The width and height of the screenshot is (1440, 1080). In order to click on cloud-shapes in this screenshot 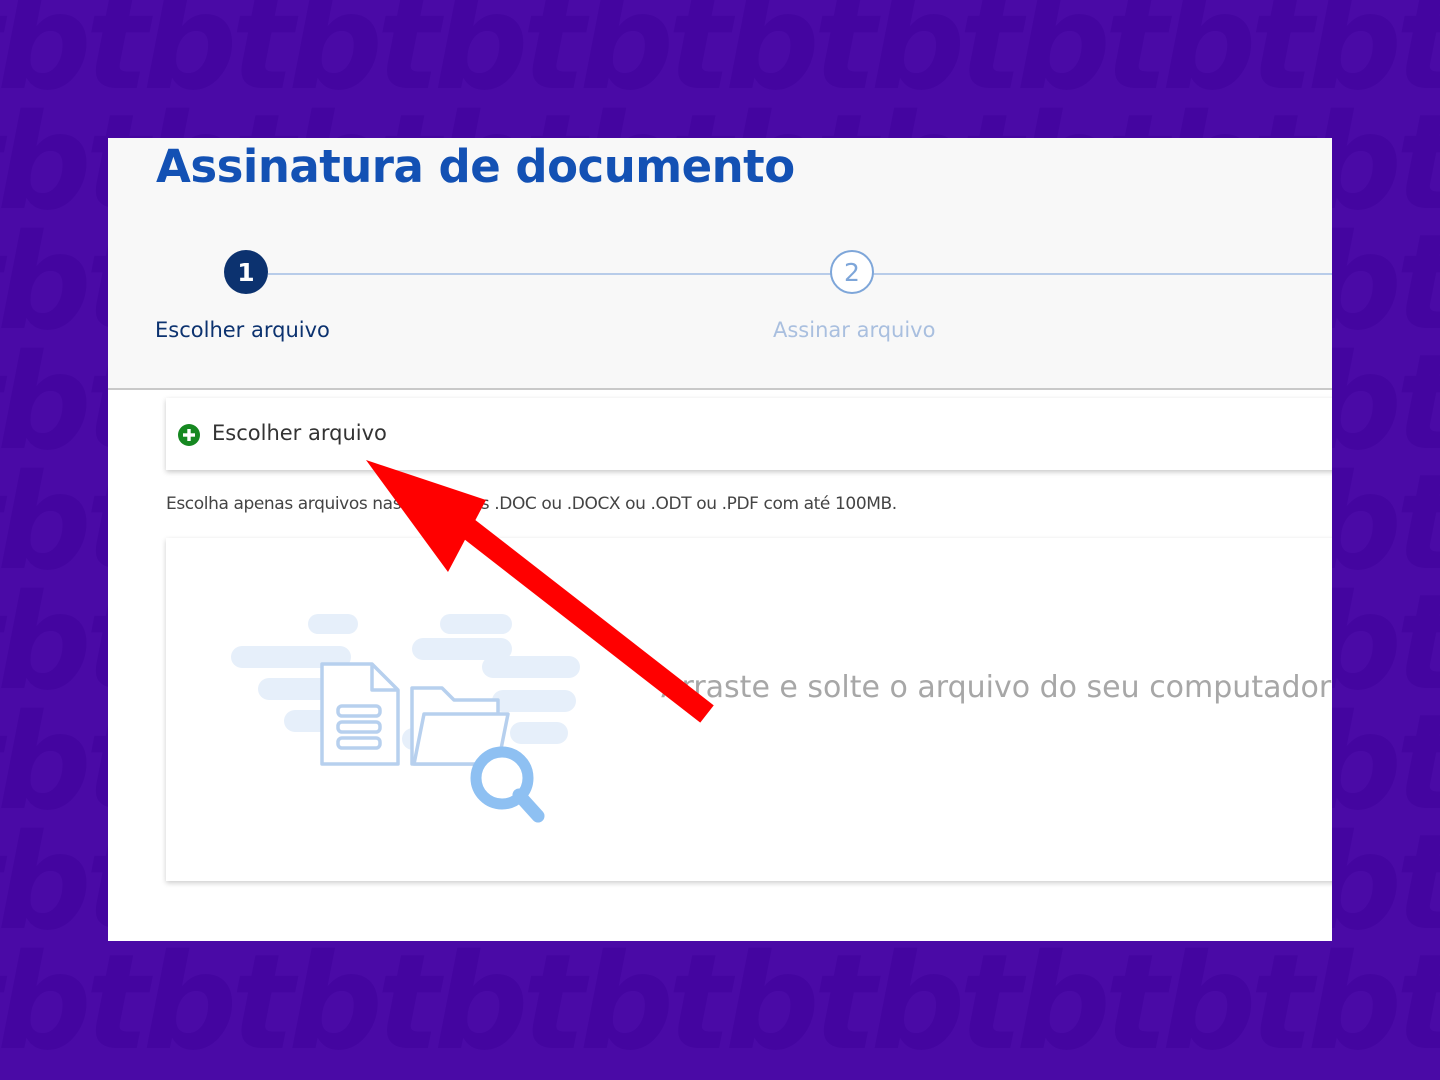, I will do `click(405, 682)`.